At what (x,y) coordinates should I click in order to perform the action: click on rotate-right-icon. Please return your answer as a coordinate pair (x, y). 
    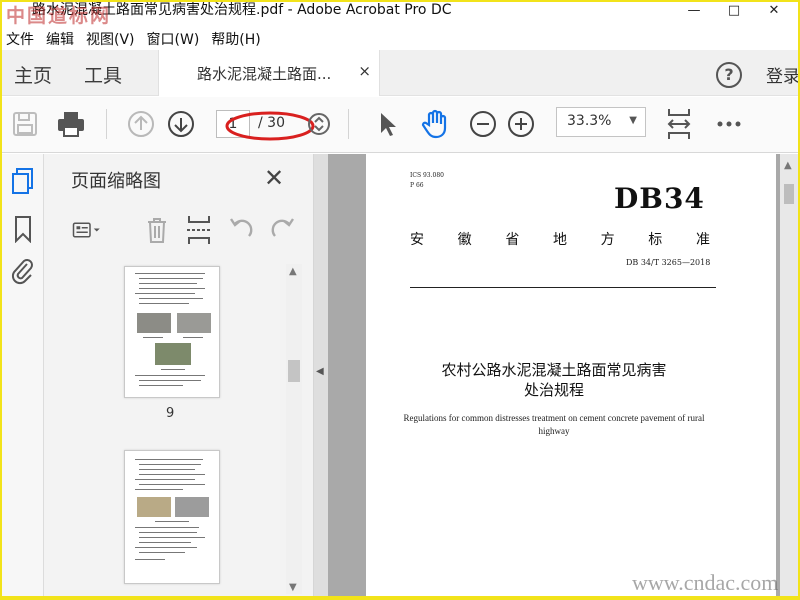
    Looking at the image, I should click on (283, 230).